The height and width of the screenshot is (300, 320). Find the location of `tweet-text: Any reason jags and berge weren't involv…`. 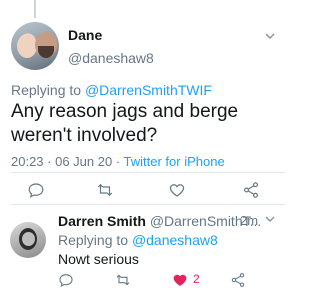

tweet-text: Any reason jags and berge weren't involv… is located at coordinates (125, 123).